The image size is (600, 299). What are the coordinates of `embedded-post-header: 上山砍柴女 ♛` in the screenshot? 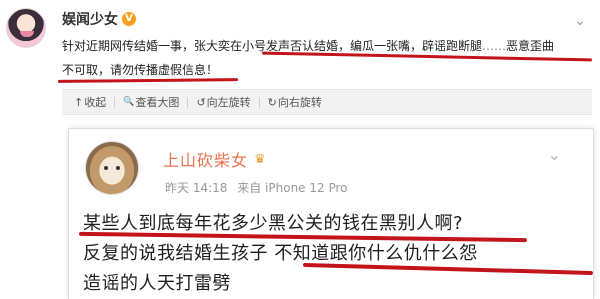 It's located at (214, 159).